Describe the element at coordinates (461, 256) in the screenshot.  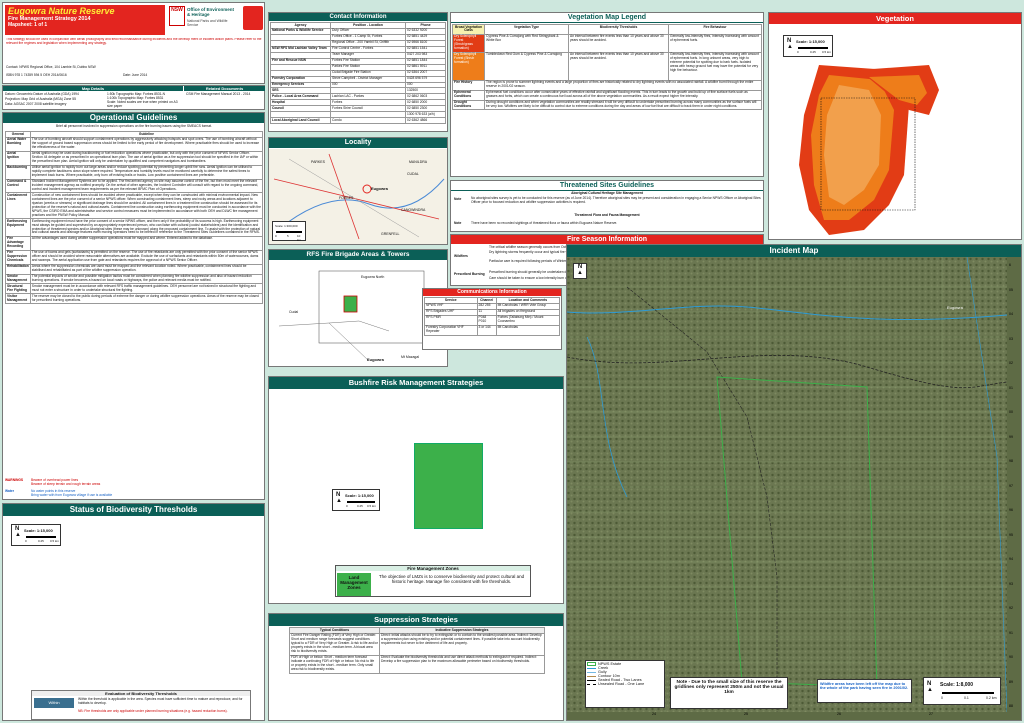
I see `wildfires-label: Wildfires` at that location.